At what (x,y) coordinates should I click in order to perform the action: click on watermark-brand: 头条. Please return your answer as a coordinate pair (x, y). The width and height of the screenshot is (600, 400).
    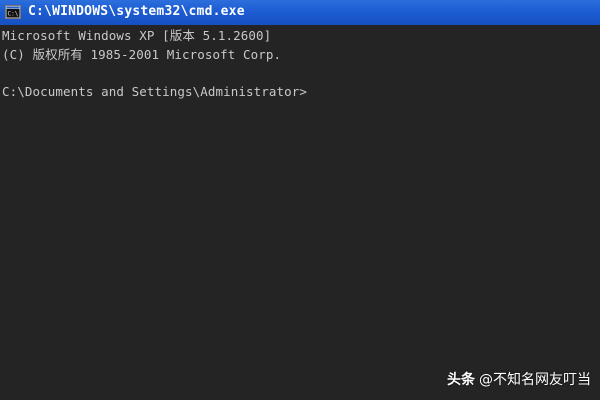
    Looking at the image, I should click on (461, 380).